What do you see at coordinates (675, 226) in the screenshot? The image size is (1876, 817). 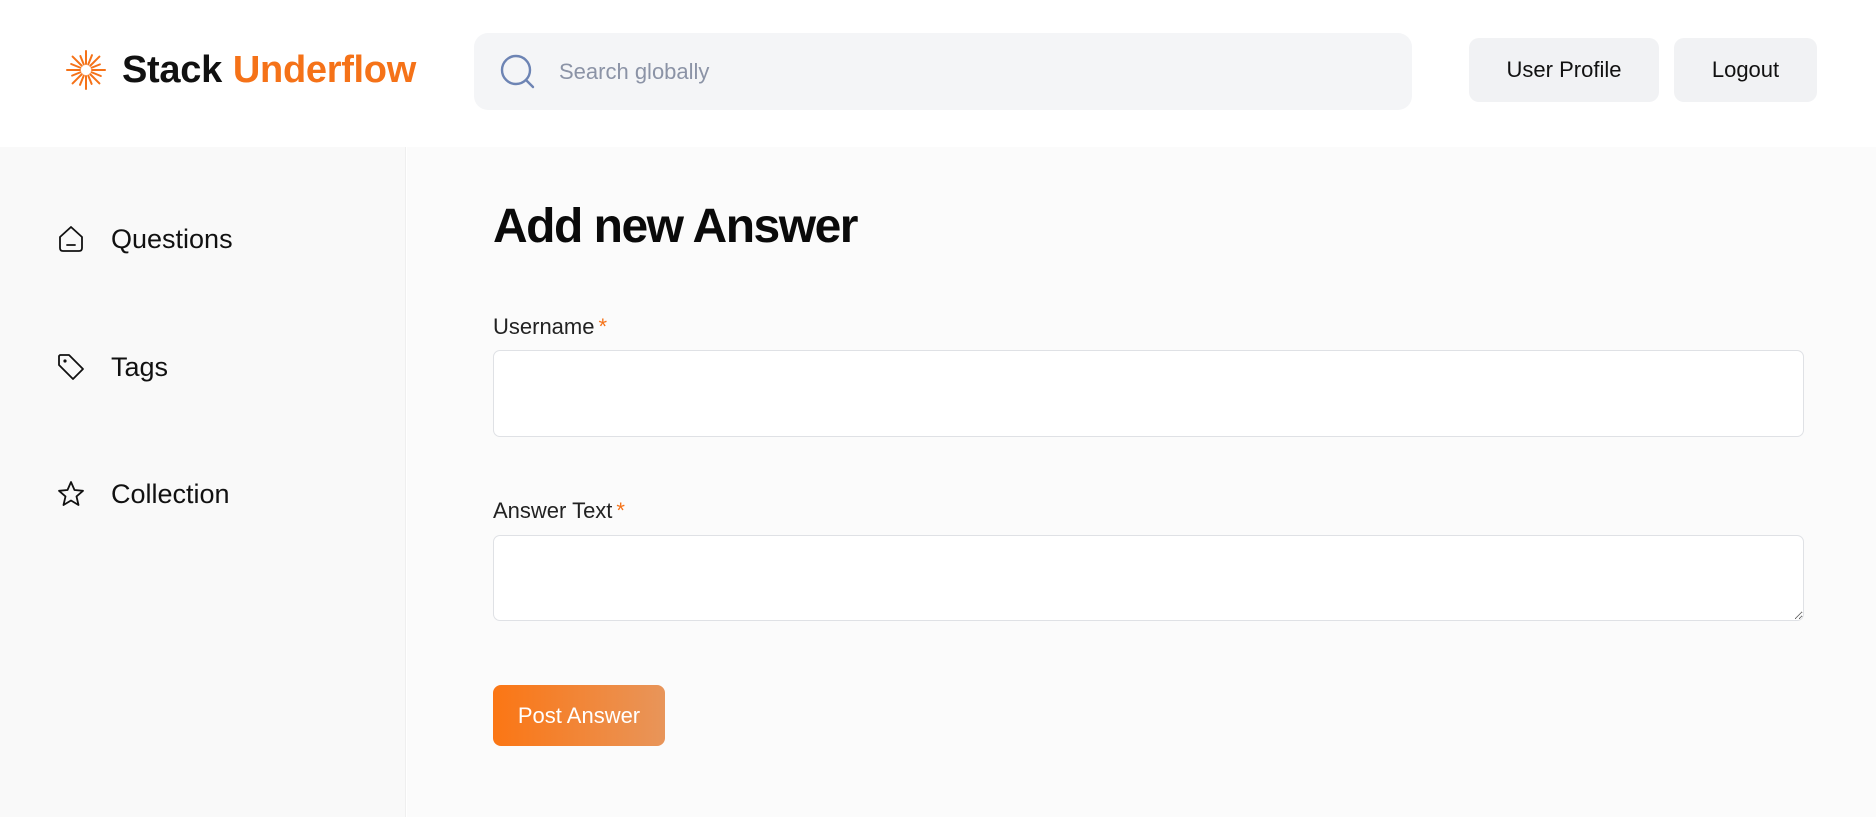 I see `page-title: Add new Answer` at bounding box center [675, 226].